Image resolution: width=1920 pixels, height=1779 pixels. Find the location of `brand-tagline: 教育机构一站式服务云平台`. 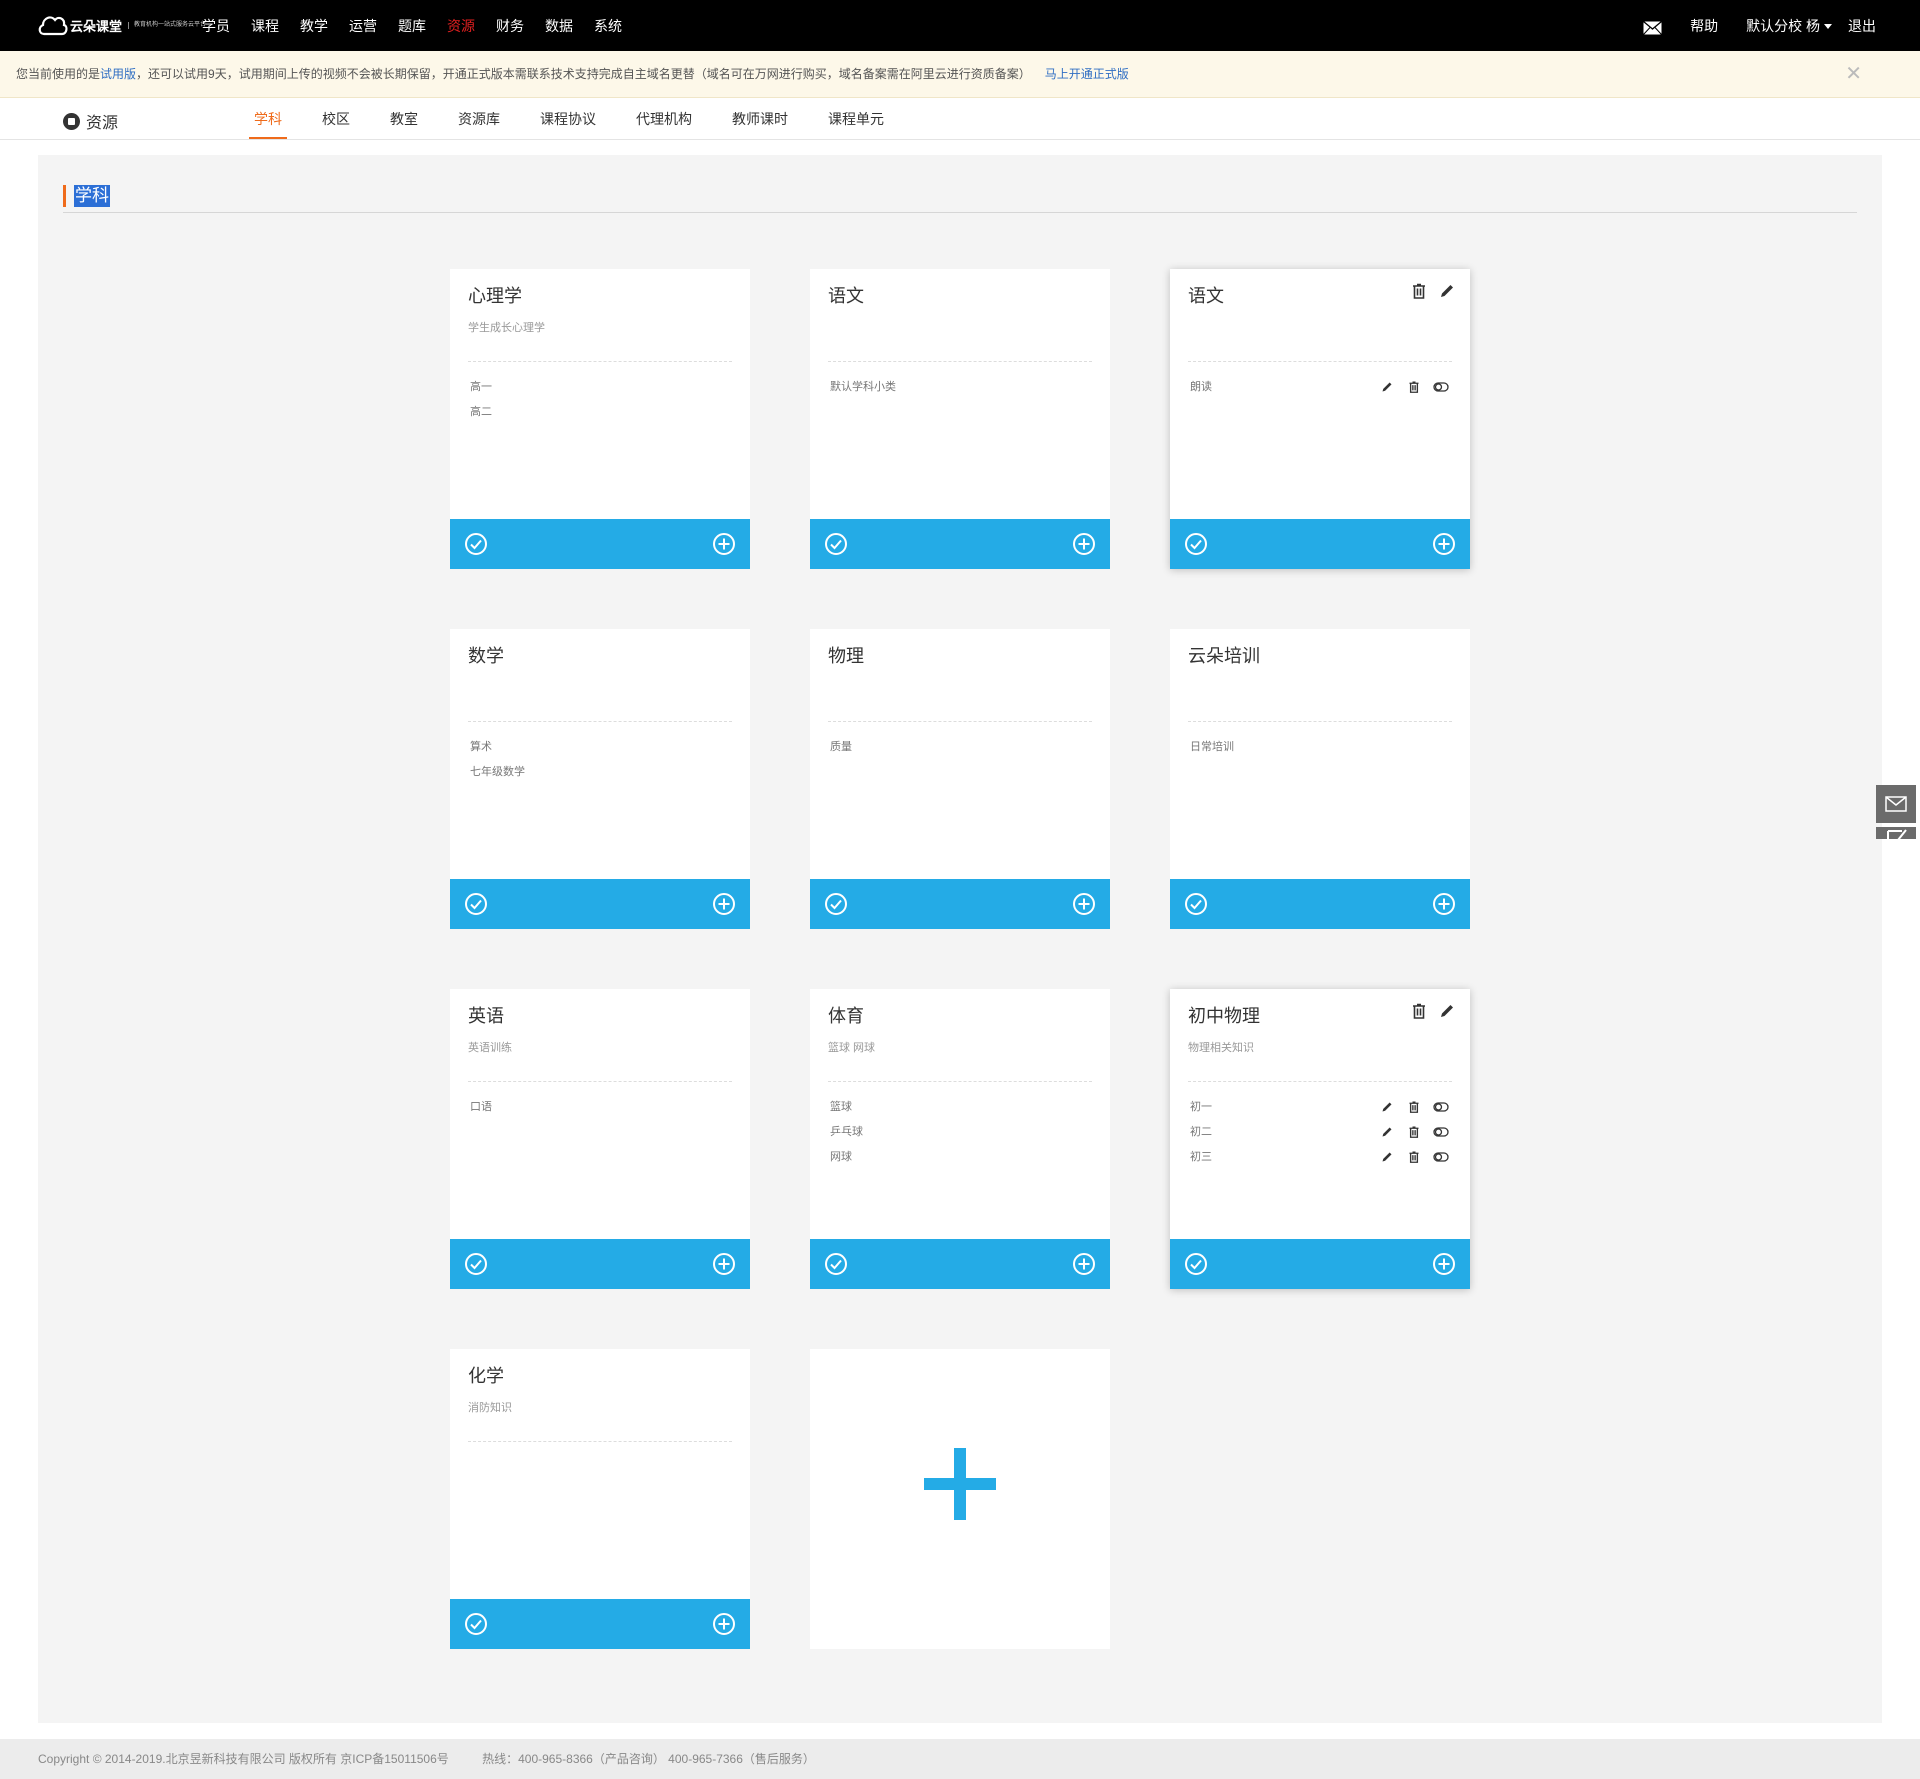

brand-tagline: 教育机构一站式服务云平台 is located at coordinates (167, 25).